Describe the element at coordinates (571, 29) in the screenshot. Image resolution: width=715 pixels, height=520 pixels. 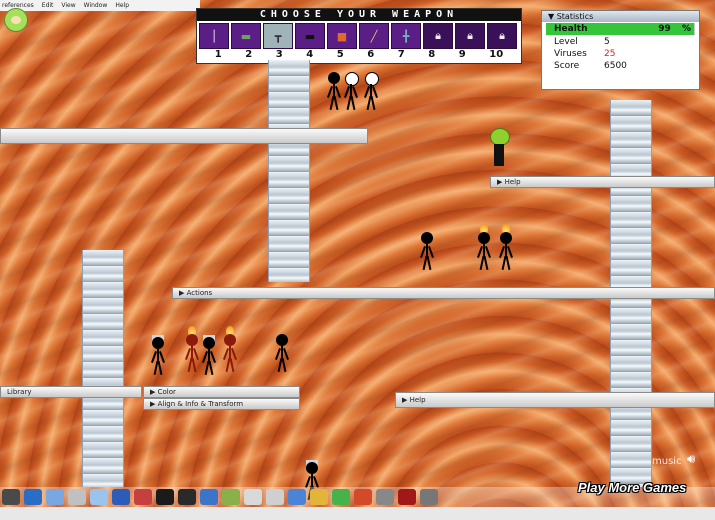
I see `health-label: Health` at that location.